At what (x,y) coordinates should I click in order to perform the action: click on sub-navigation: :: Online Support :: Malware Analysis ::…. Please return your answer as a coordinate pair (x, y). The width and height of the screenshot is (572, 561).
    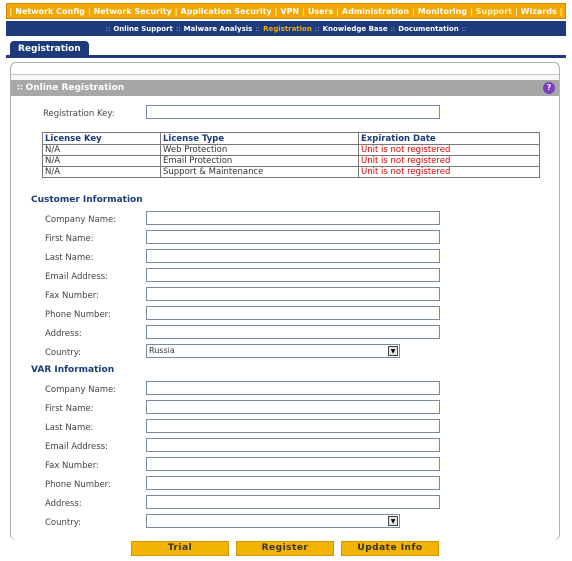
    Looking at the image, I should click on (286, 28).